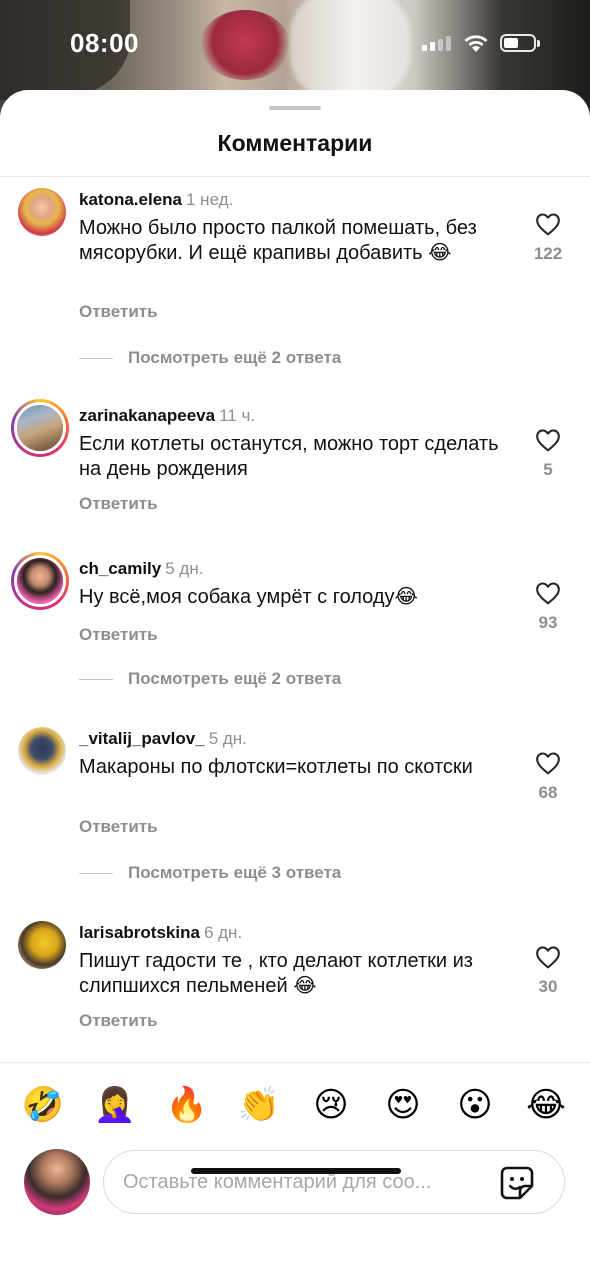  What do you see at coordinates (139, 932) in the screenshot?
I see `comment-username: larisabrotskina` at bounding box center [139, 932].